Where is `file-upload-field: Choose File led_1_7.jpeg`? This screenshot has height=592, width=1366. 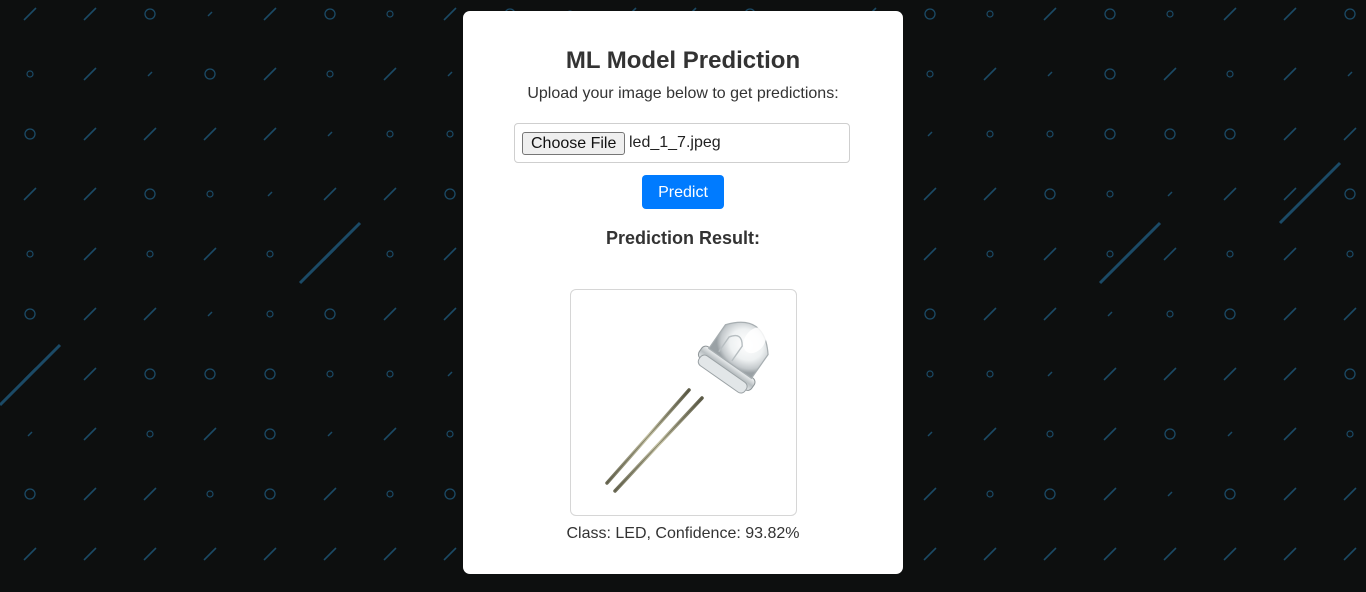
file-upload-field: Choose File led_1_7.jpeg is located at coordinates (682, 143).